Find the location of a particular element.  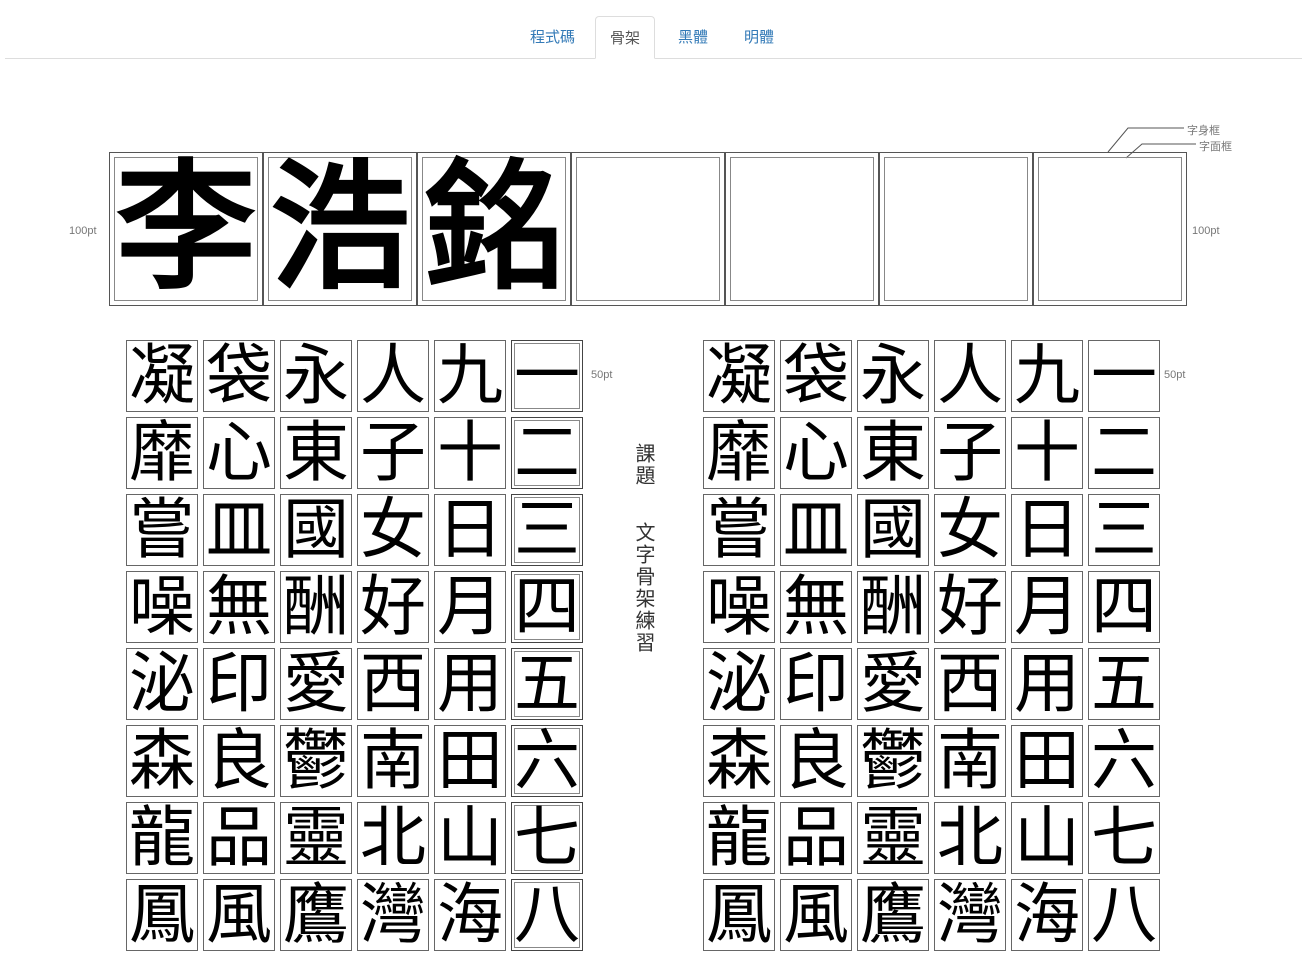

skeleton-cell: 日 is located at coordinates (470, 530).